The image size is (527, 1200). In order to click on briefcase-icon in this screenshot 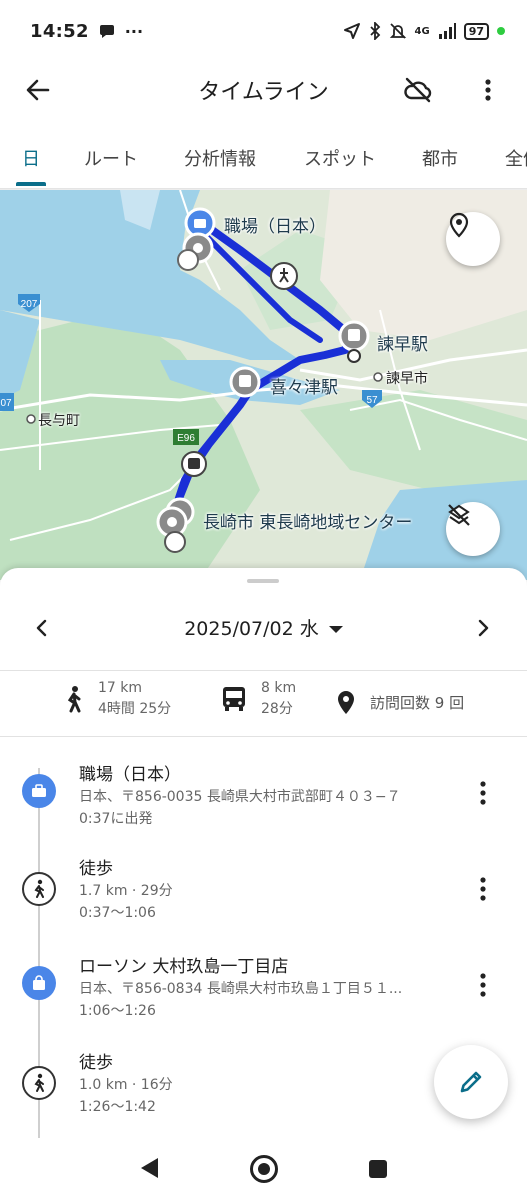, I will do `click(39, 791)`.